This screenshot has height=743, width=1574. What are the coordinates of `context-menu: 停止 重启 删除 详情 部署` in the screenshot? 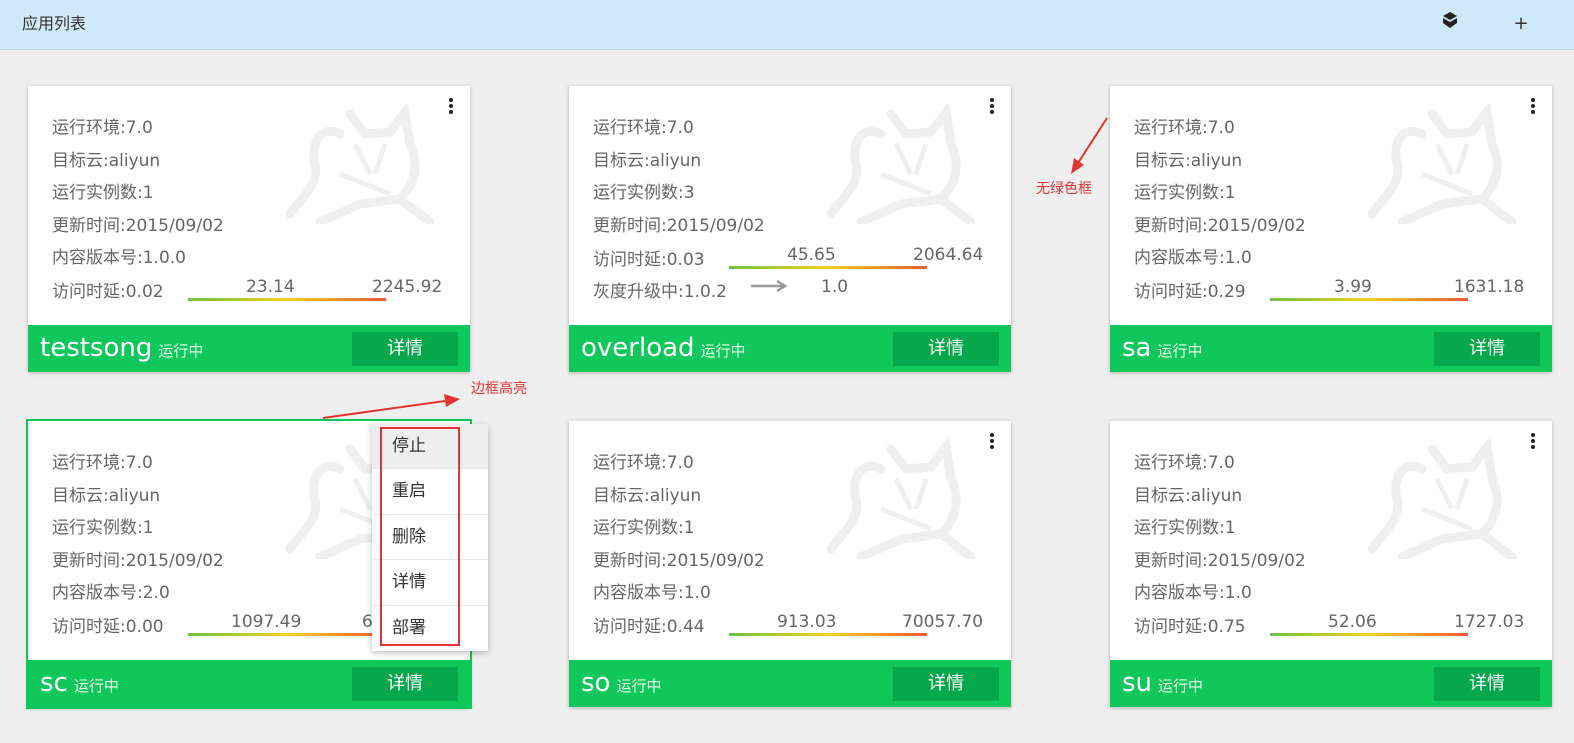 It's located at (430, 537).